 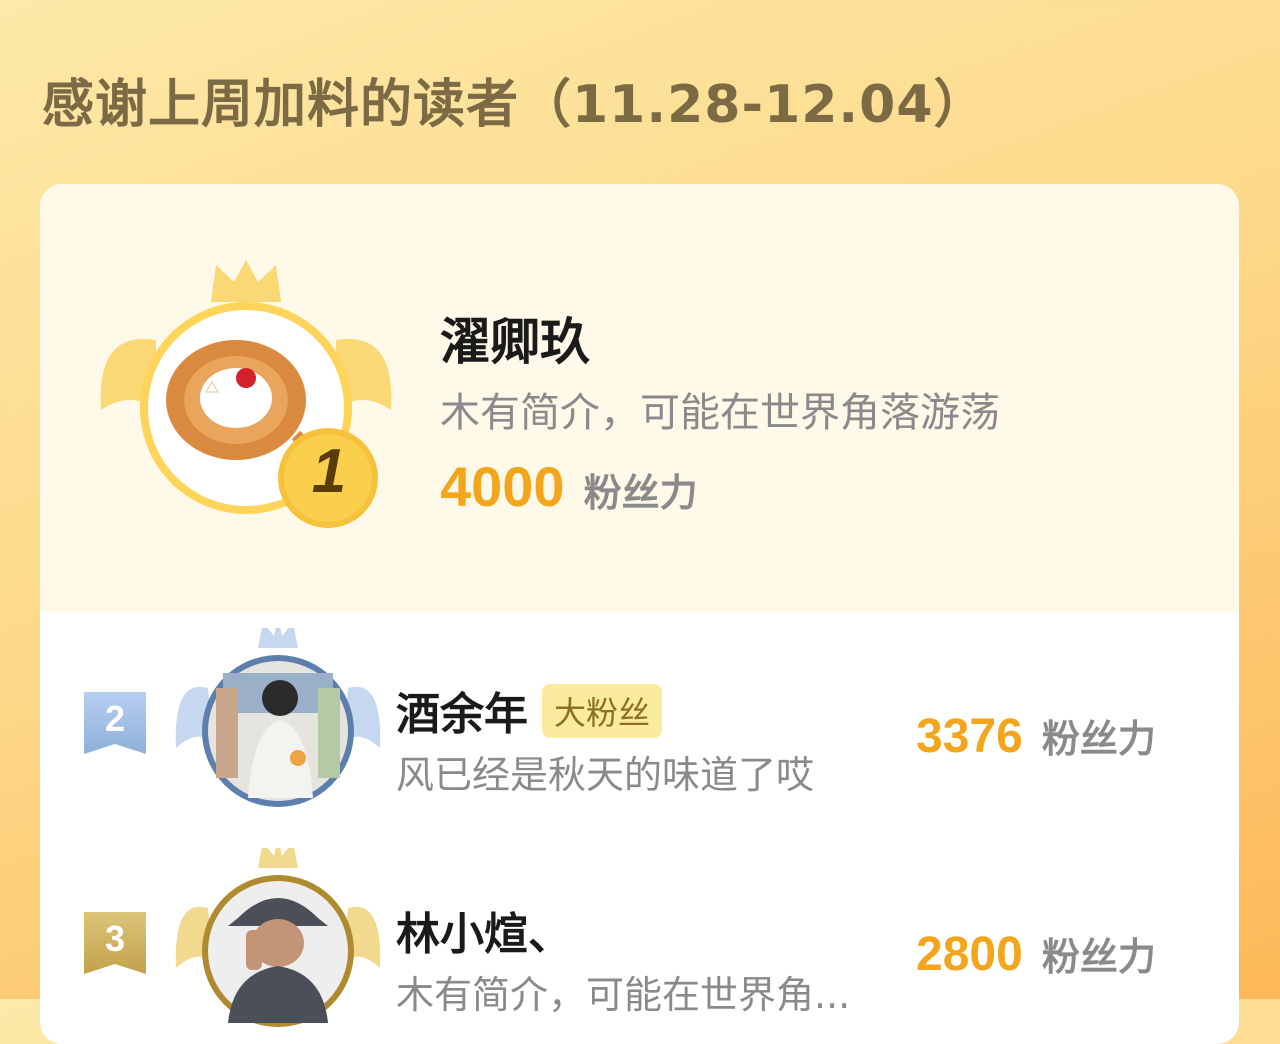 What do you see at coordinates (514, 105) in the screenshot?
I see `page-title: 感谢上周加料的读者（11.28-12.04）` at bounding box center [514, 105].